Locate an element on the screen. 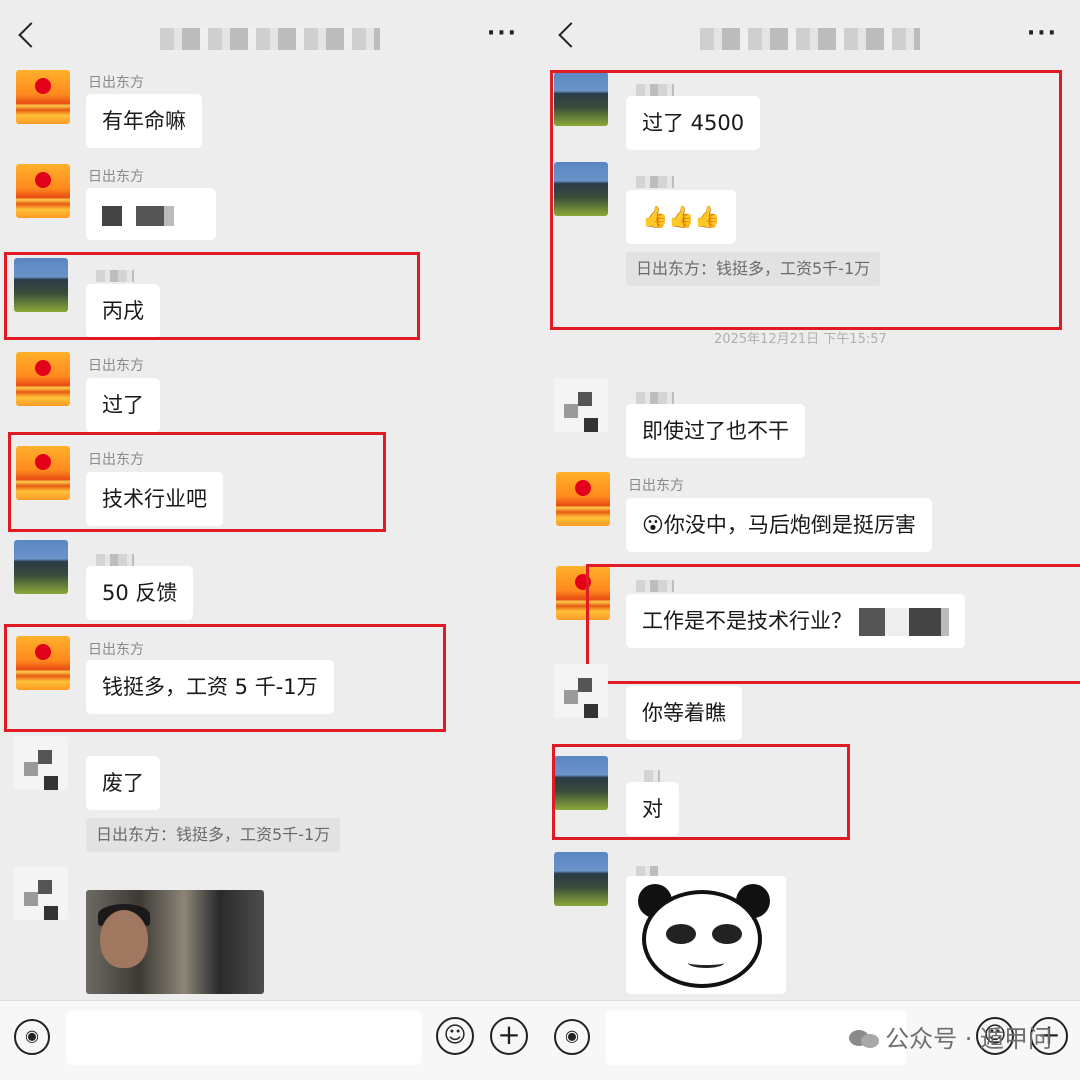 The height and width of the screenshot is (1080, 1080). photo-detail is located at coordinates (124, 939).